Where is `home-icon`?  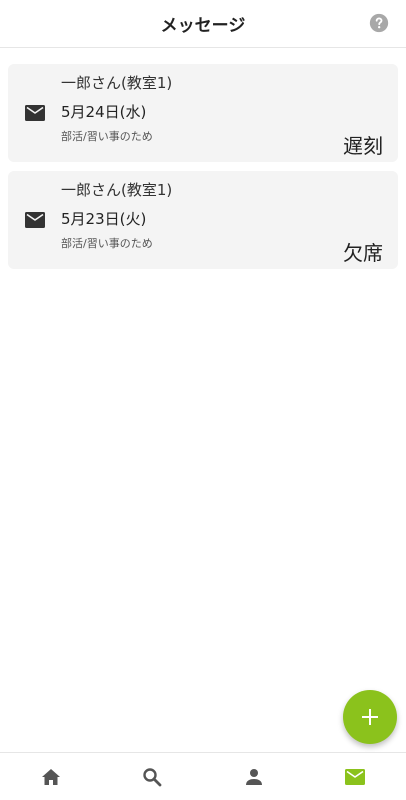 home-icon is located at coordinates (50, 776).